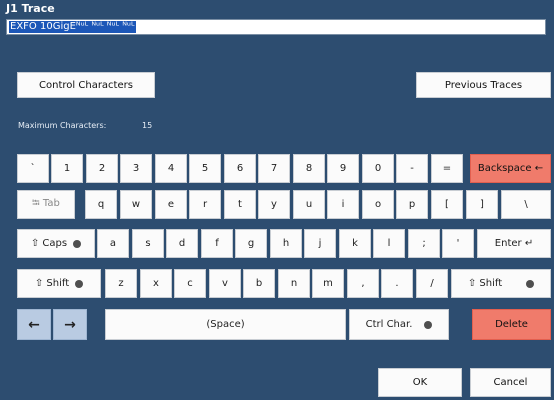 Image resolution: width=554 pixels, height=400 pixels. I want to click on key: t, so click(240, 204).